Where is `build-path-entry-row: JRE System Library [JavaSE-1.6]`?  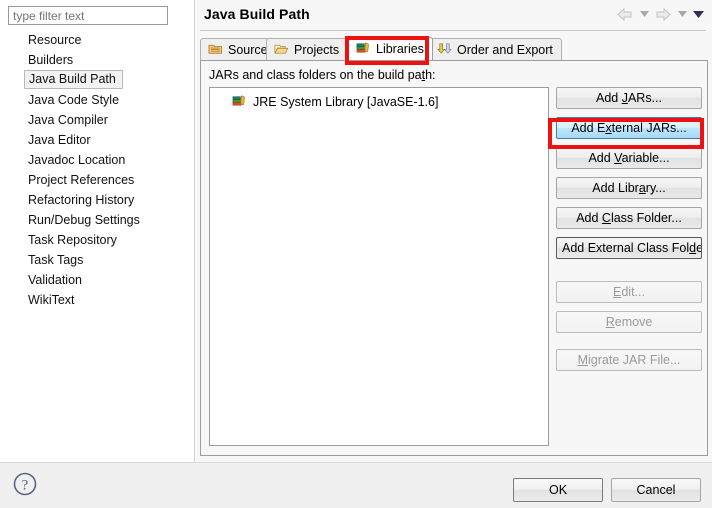
build-path-entry-row: JRE System Library [JavaSE-1.6] is located at coordinates (379, 102).